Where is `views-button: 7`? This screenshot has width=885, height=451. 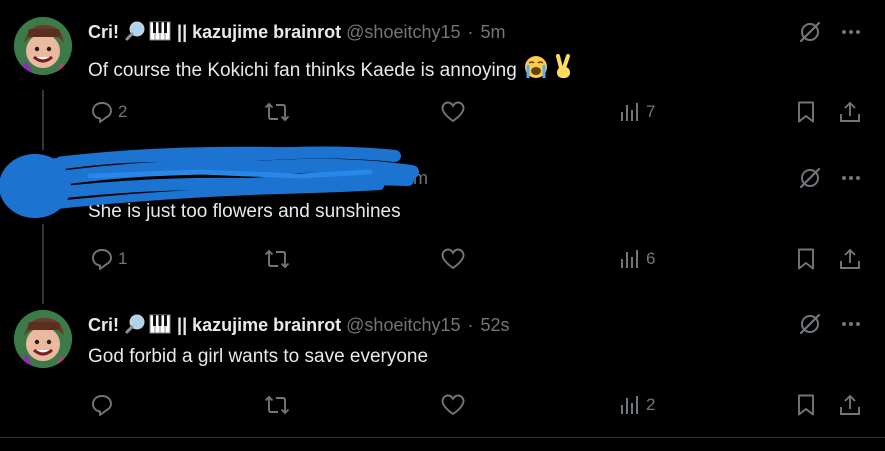 views-button: 7 is located at coordinates (636, 112).